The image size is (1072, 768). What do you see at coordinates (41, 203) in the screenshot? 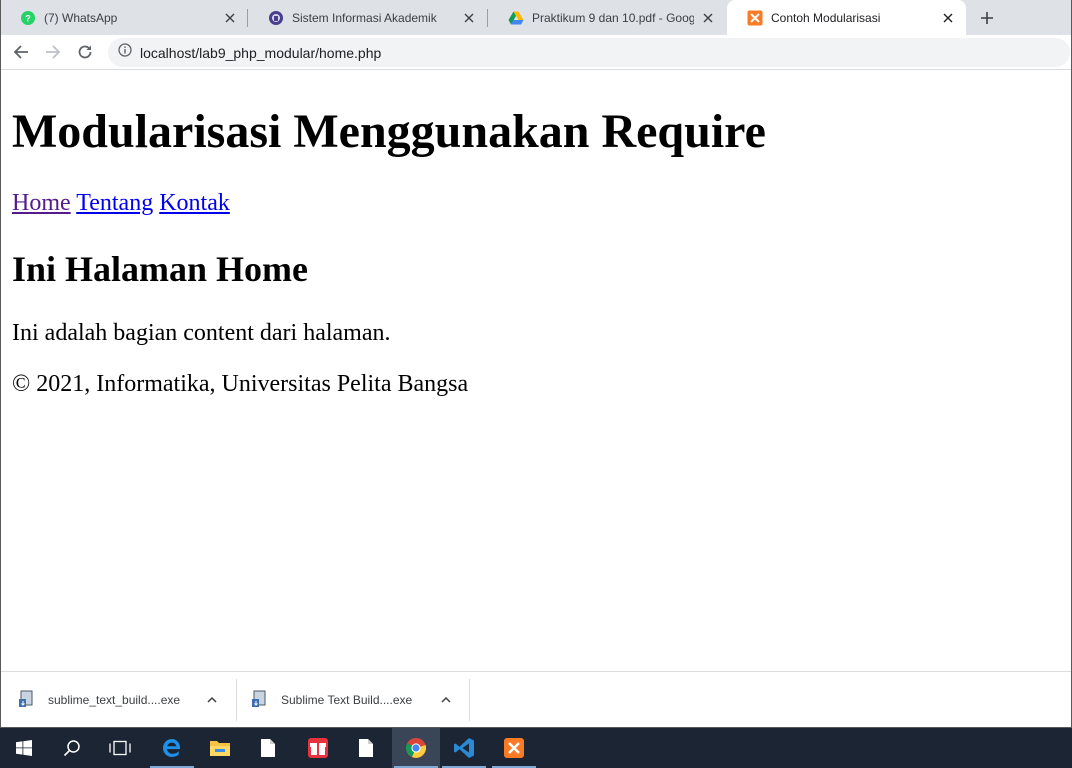
I see `nav-link-home: Home` at bounding box center [41, 203].